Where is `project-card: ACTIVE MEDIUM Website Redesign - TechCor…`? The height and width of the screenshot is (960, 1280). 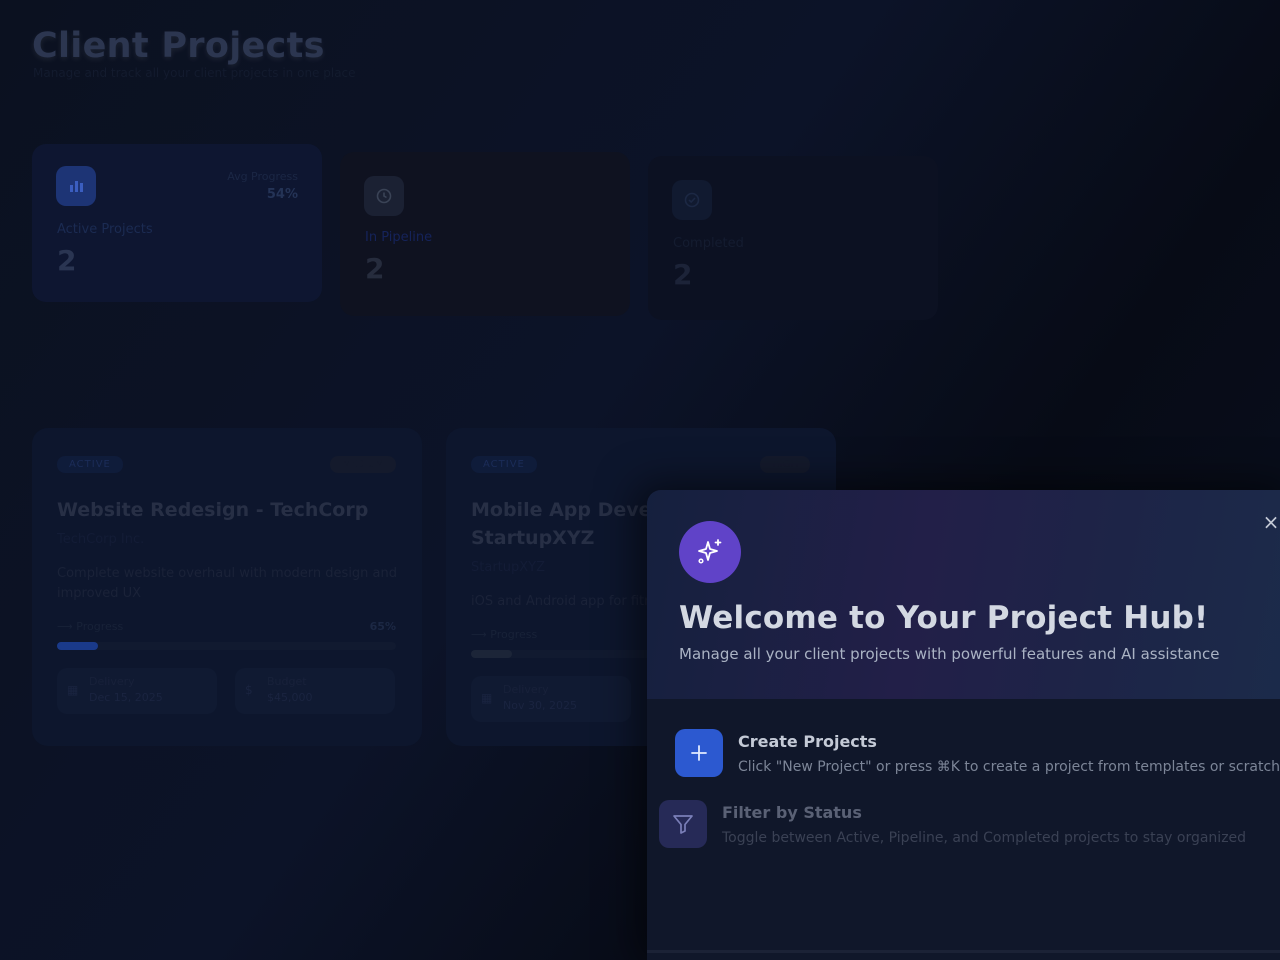
project-card: ACTIVE MEDIUM Website Redesign - TechCor… is located at coordinates (227, 587).